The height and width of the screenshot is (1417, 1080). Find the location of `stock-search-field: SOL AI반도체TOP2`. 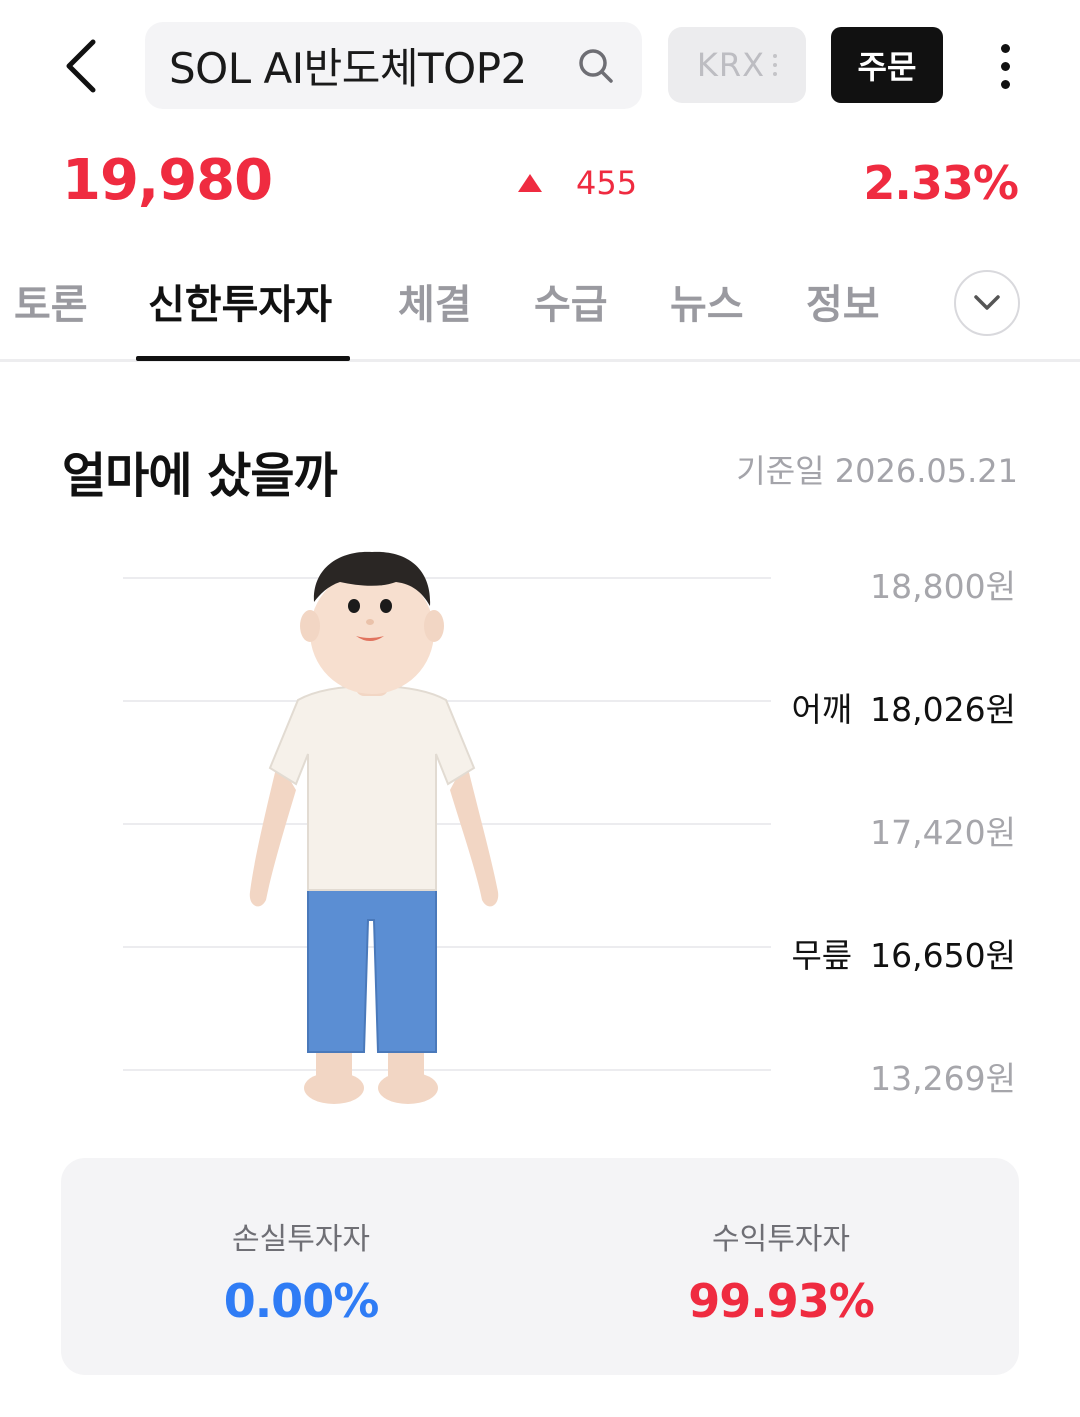

stock-search-field: SOL AI반도체TOP2 is located at coordinates (393, 65).